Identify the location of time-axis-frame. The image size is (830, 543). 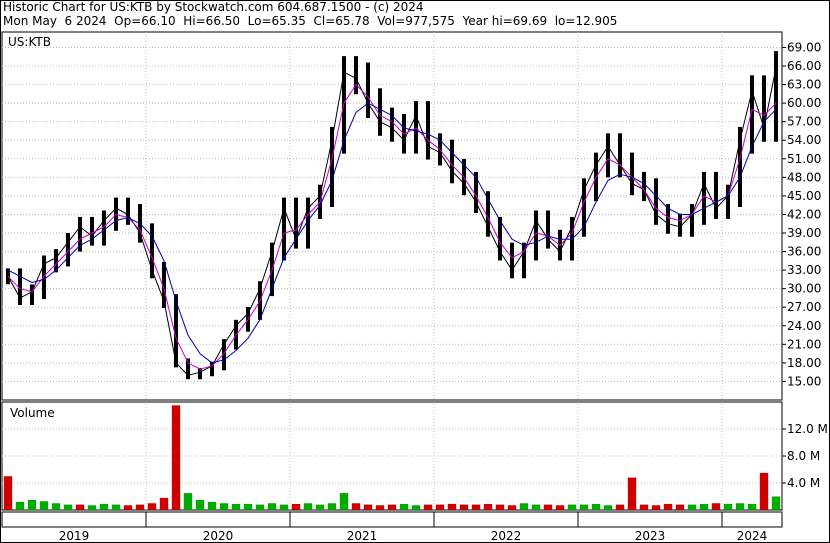
(392, 519).